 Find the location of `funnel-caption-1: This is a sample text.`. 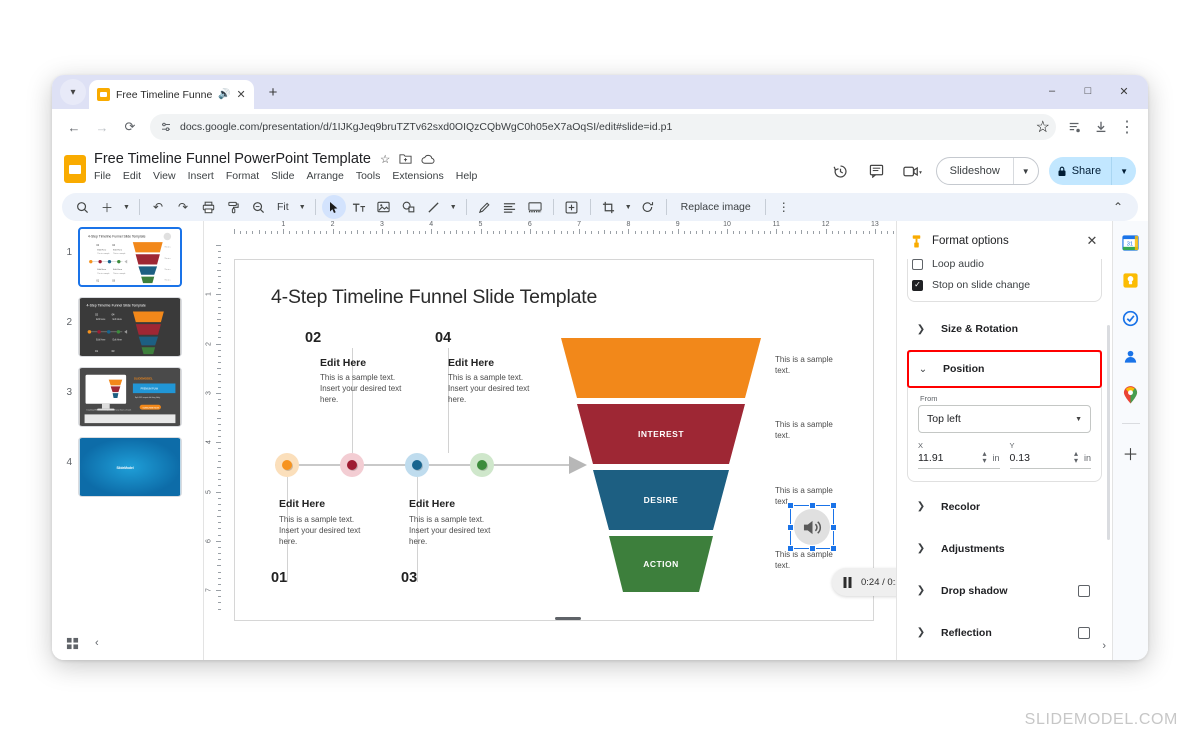

funnel-caption-1: This is a sample text. is located at coordinates (806, 366).